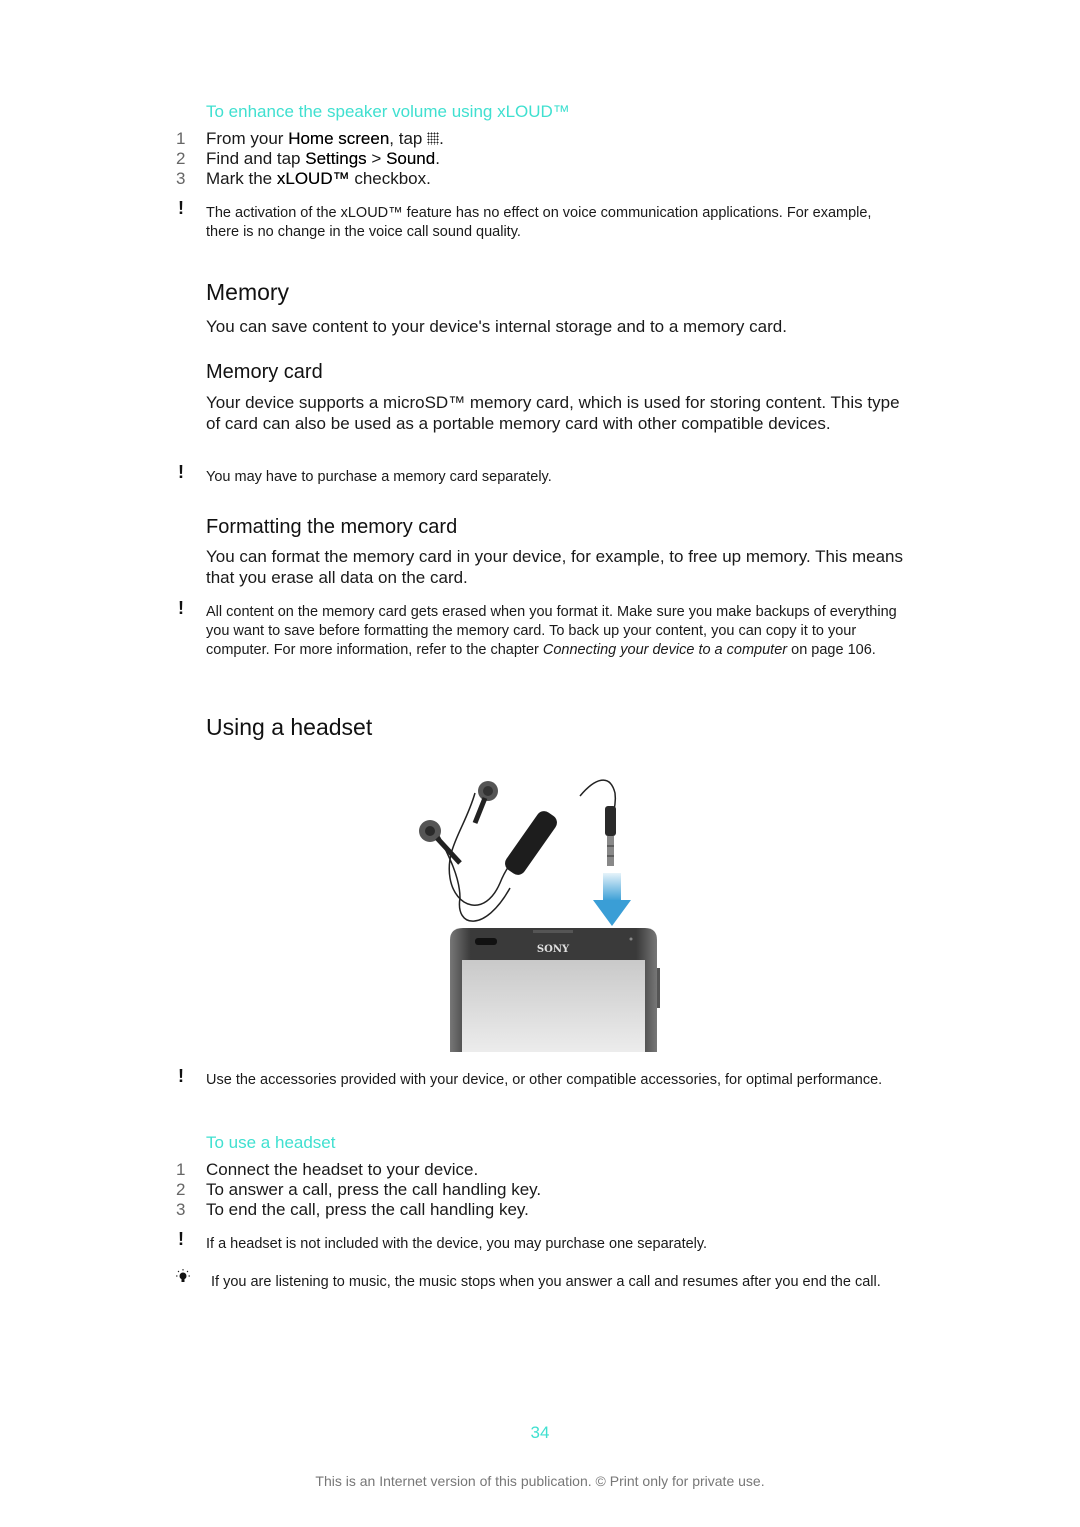  Describe the element at coordinates (390, 178) in the screenshot. I see `step-text: checkbox.` at that location.